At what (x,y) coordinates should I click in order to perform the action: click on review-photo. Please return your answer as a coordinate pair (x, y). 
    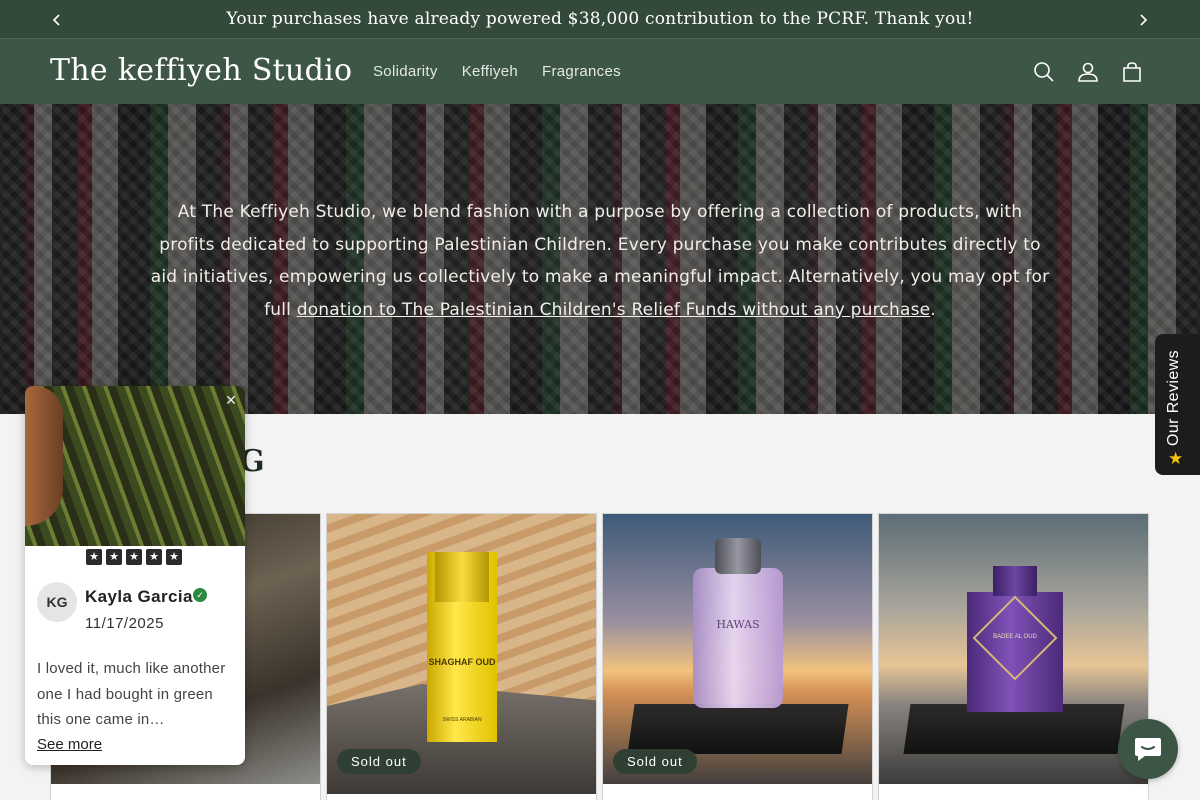
    Looking at the image, I should click on (135, 466).